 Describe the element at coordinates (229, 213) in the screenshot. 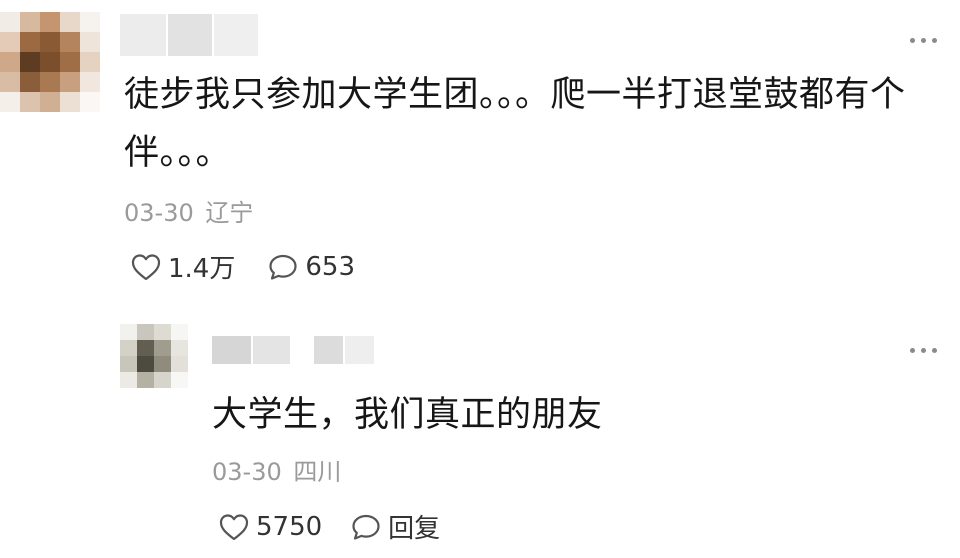

I see `comment-location: 辽宁` at that location.